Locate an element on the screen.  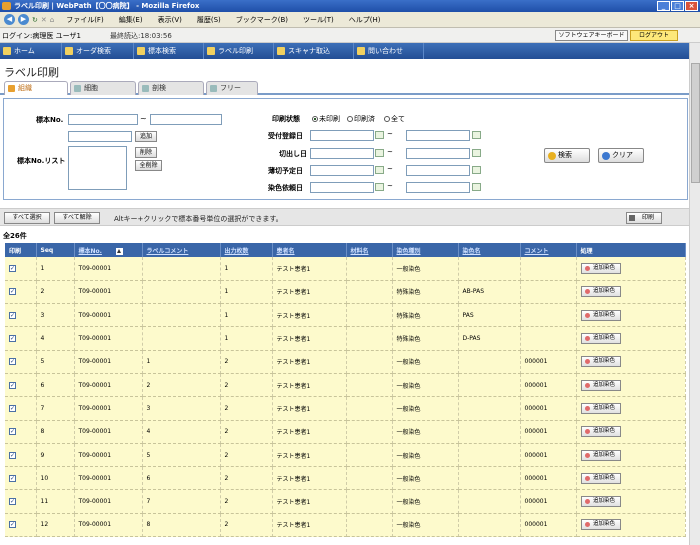
specimen-no-from-input is located at coordinates (103, 119).